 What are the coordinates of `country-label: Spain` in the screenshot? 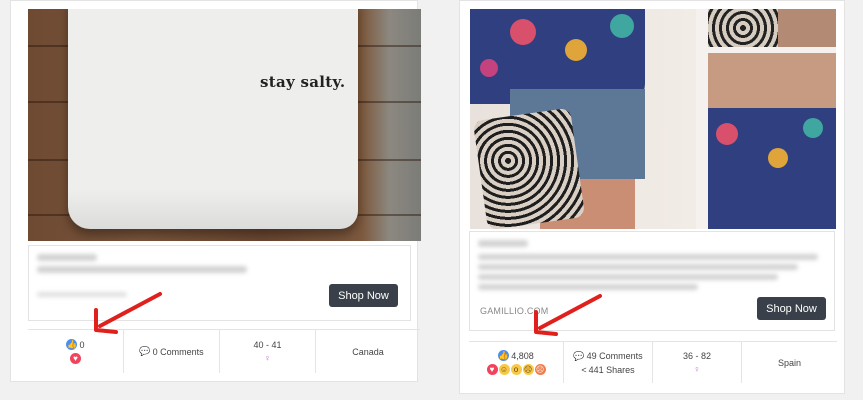 It's located at (789, 362).